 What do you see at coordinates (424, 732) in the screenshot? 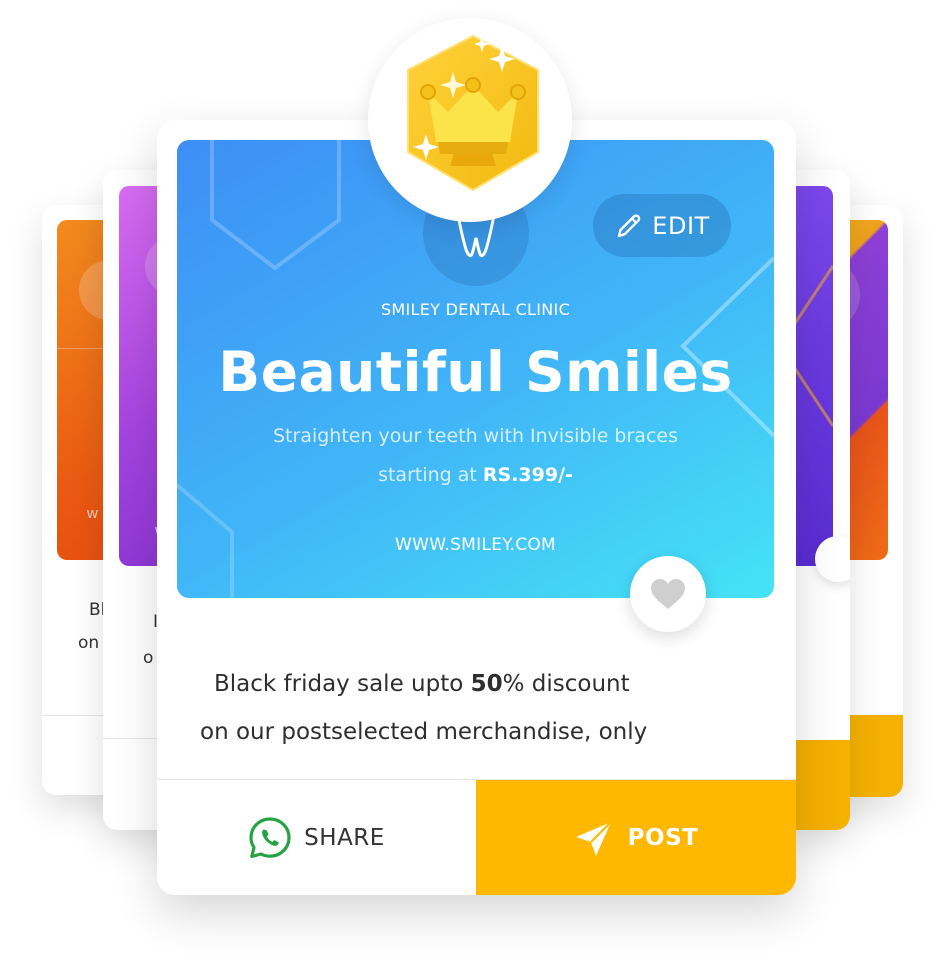
I see `caption-line-2: on our postselected merchandise, only` at bounding box center [424, 732].